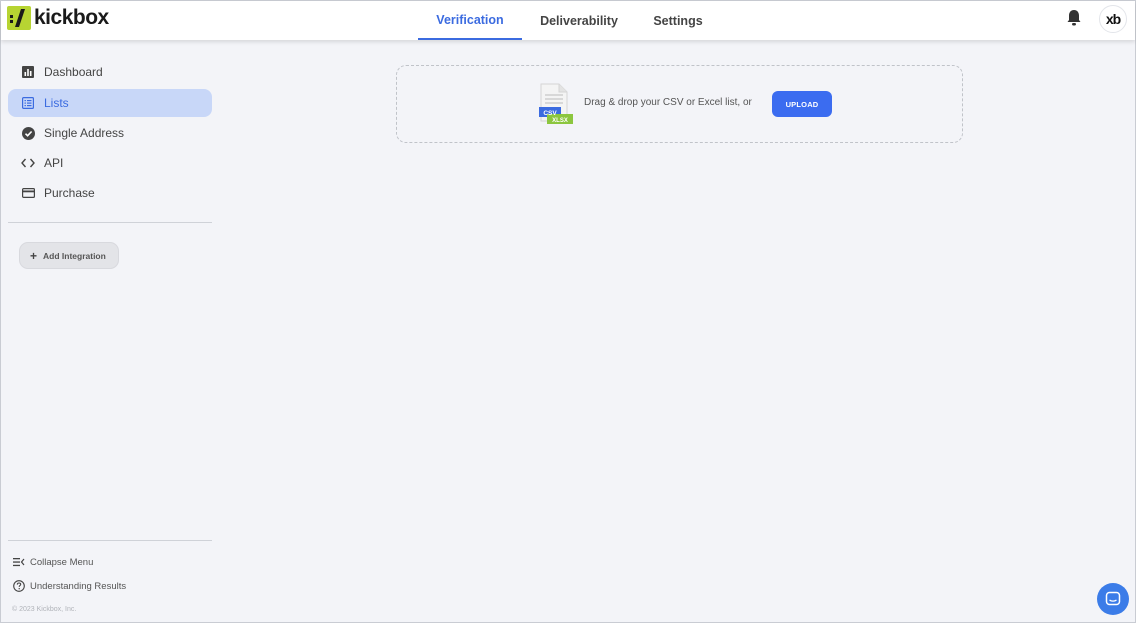 The width and height of the screenshot is (1136, 623). Describe the element at coordinates (19, 562) in the screenshot. I see `collapse-menu-icon` at that location.